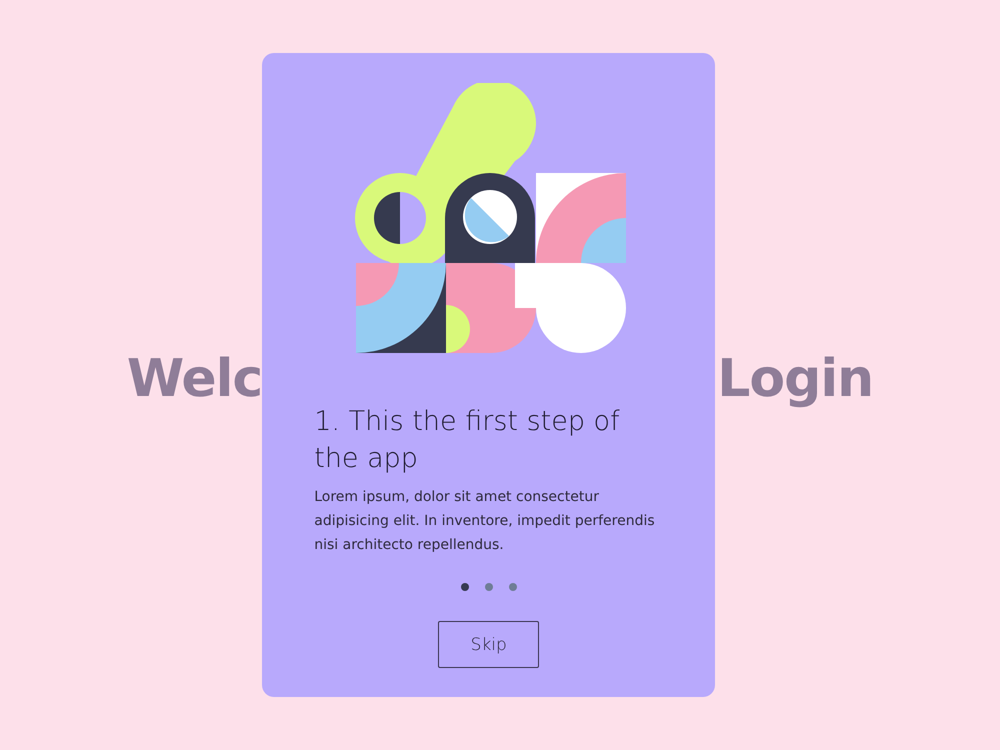 The height and width of the screenshot is (750, 1000). What do you see at coordinates (489, 644) in the screenshot?
I see `skip-button: Skip` at bounding box center [489, 644].